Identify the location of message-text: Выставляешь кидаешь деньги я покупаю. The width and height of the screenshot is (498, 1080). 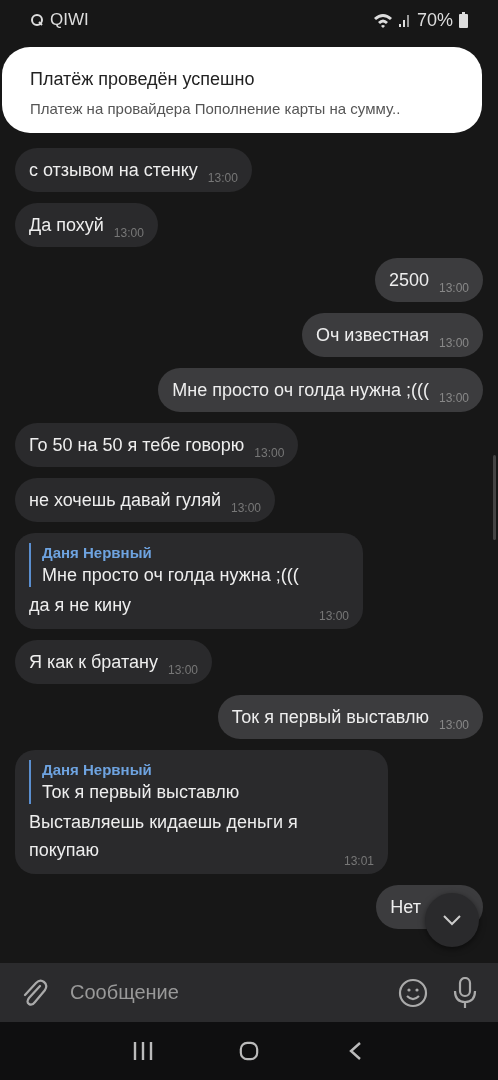
(164, 836).